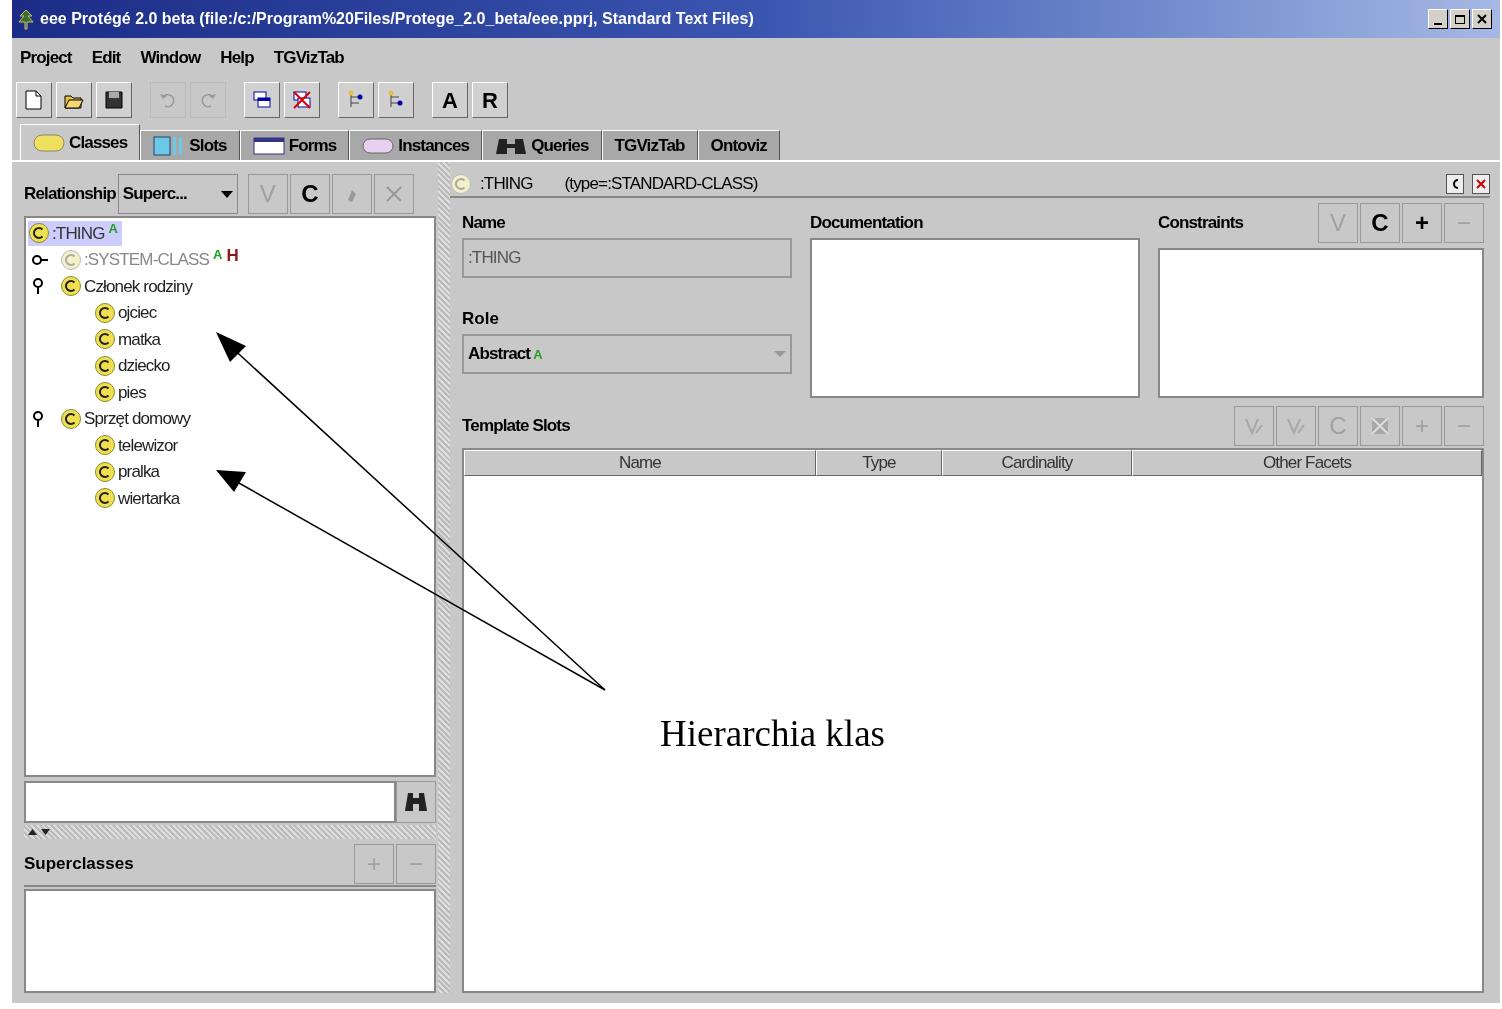 The height and width of the screenshot is (1009, 1502). I want to click on toolbar-button: R, so click(490, 100).